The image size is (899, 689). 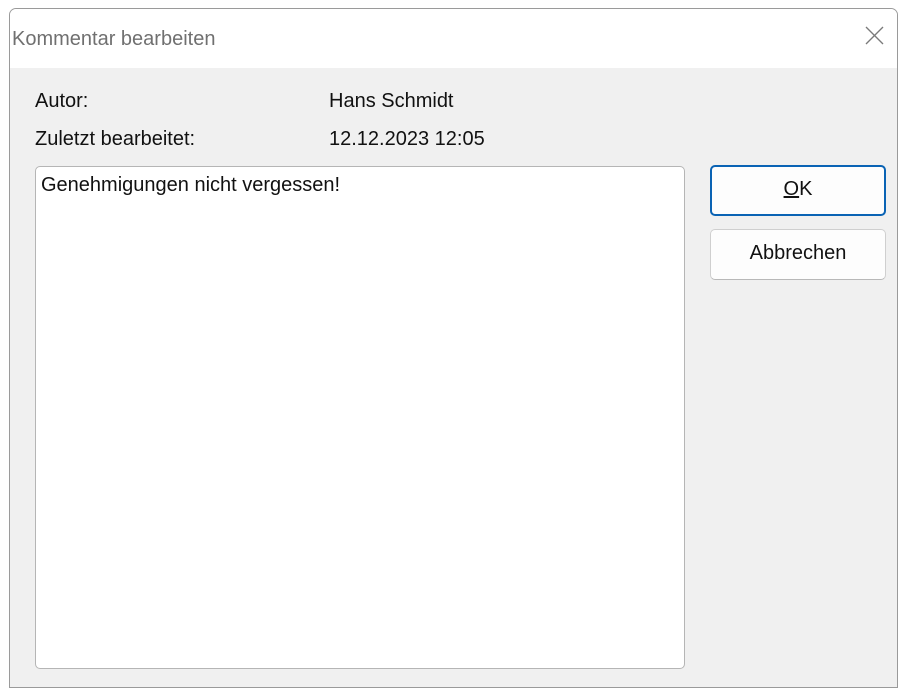 I want to click on last-edited-label: Zuletzt bearbeitet:, so click(x=115, y=139).